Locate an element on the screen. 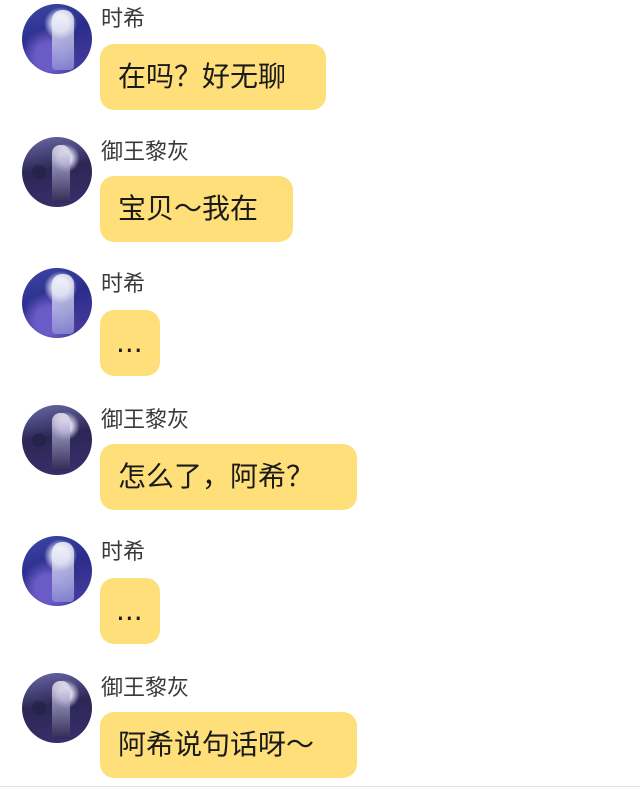  message-bubble: 在吗？好无聊 is located at coordinates (213, 77).